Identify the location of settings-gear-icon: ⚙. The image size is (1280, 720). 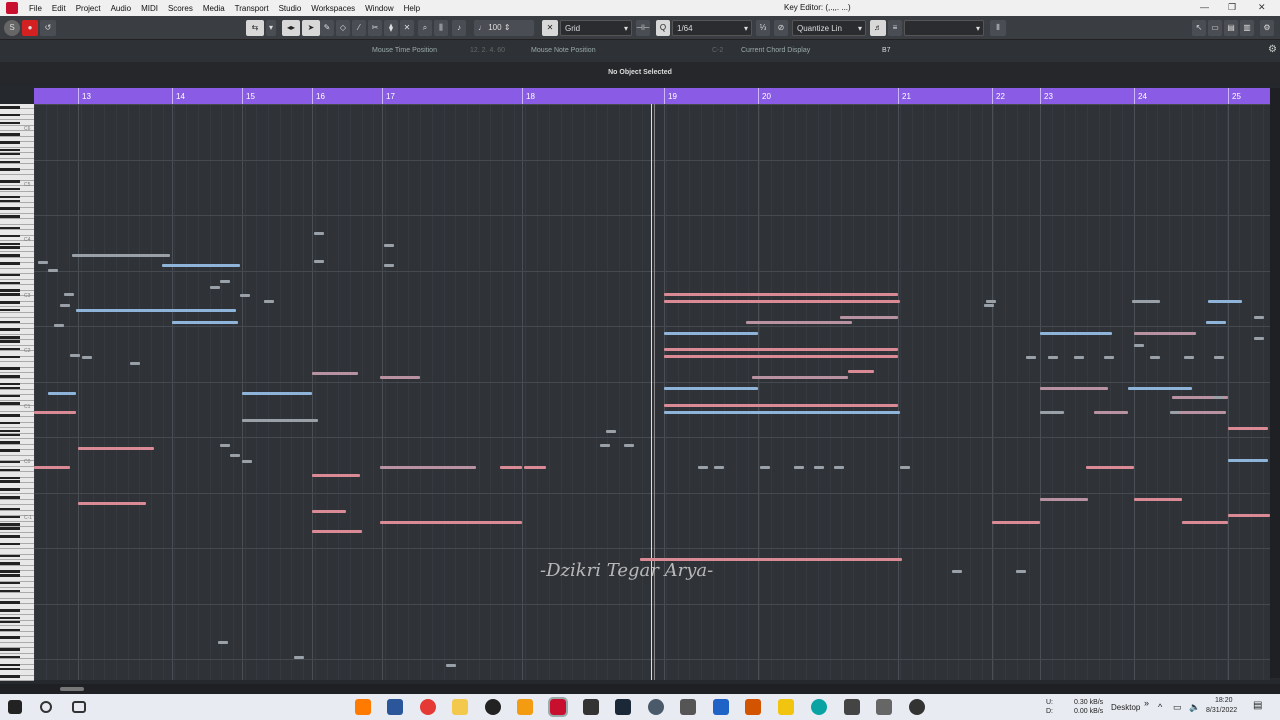
(1267, 28).